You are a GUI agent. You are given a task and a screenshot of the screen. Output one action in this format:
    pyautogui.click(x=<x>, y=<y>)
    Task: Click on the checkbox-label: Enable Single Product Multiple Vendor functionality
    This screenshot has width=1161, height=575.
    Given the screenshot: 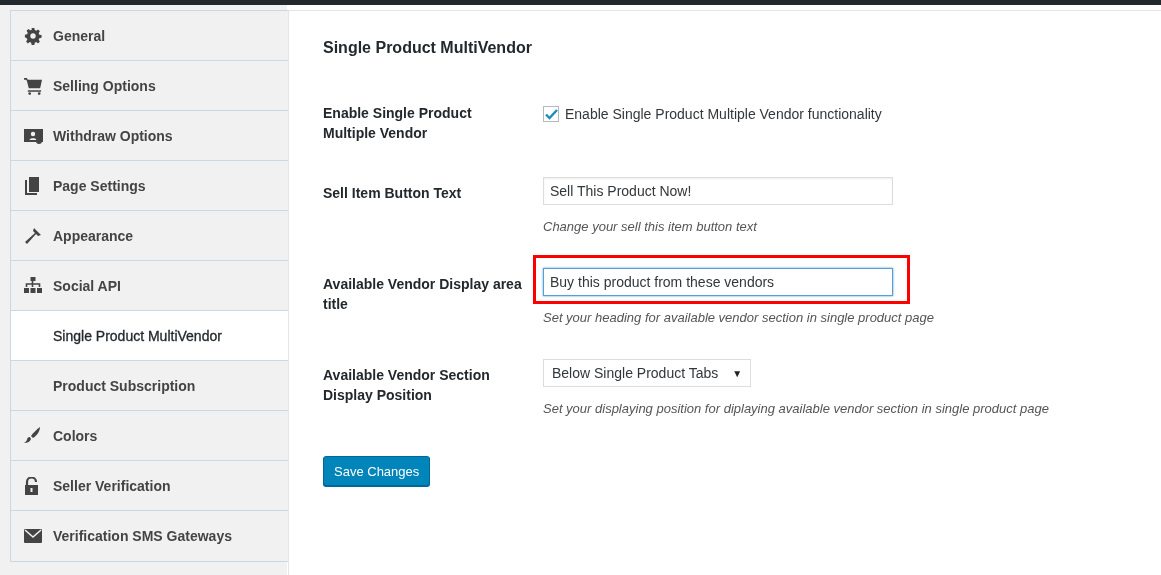 What is the action you would take?
    pyautogui.click(x=723, y=114)
    